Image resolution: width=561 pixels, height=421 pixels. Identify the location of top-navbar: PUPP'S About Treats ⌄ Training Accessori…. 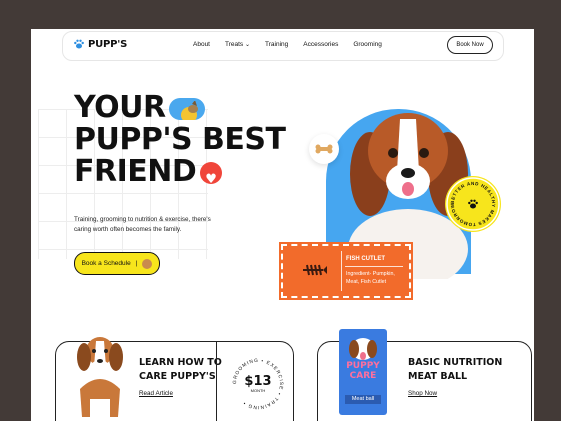
(283, 46).